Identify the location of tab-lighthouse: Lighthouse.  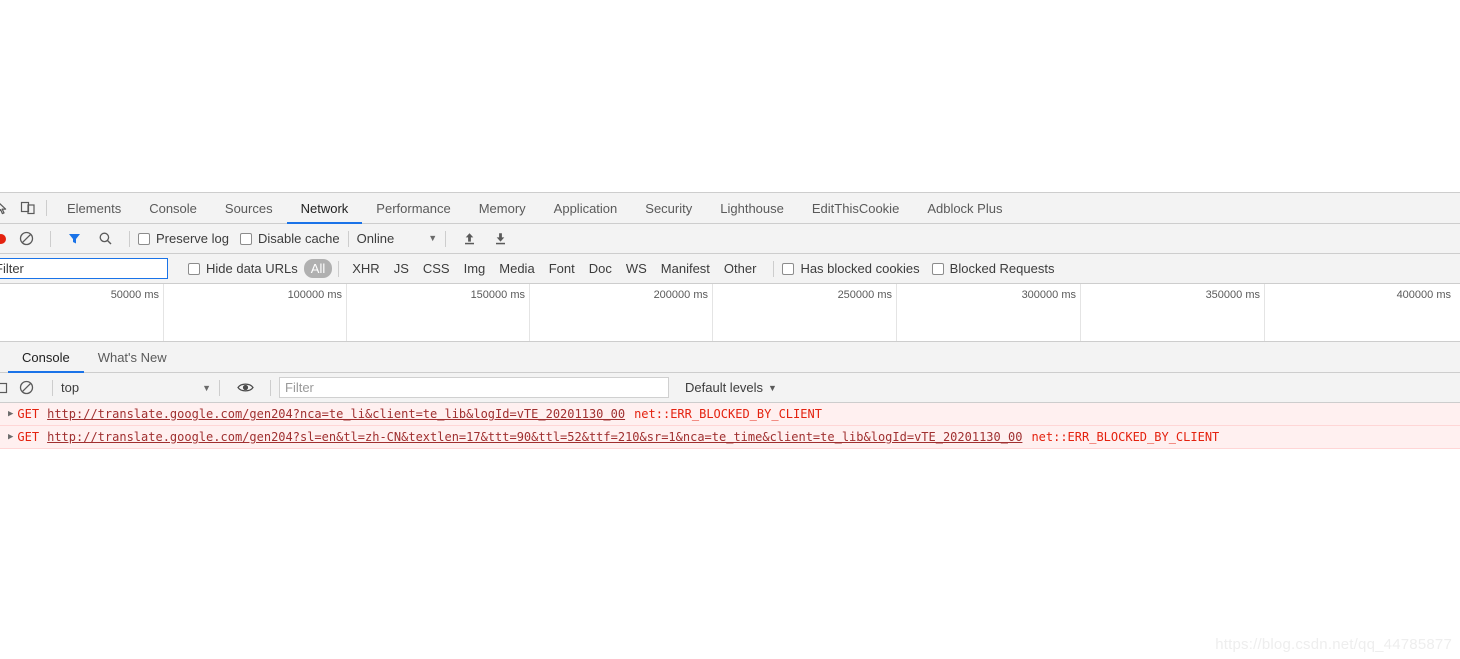
(752, 208).